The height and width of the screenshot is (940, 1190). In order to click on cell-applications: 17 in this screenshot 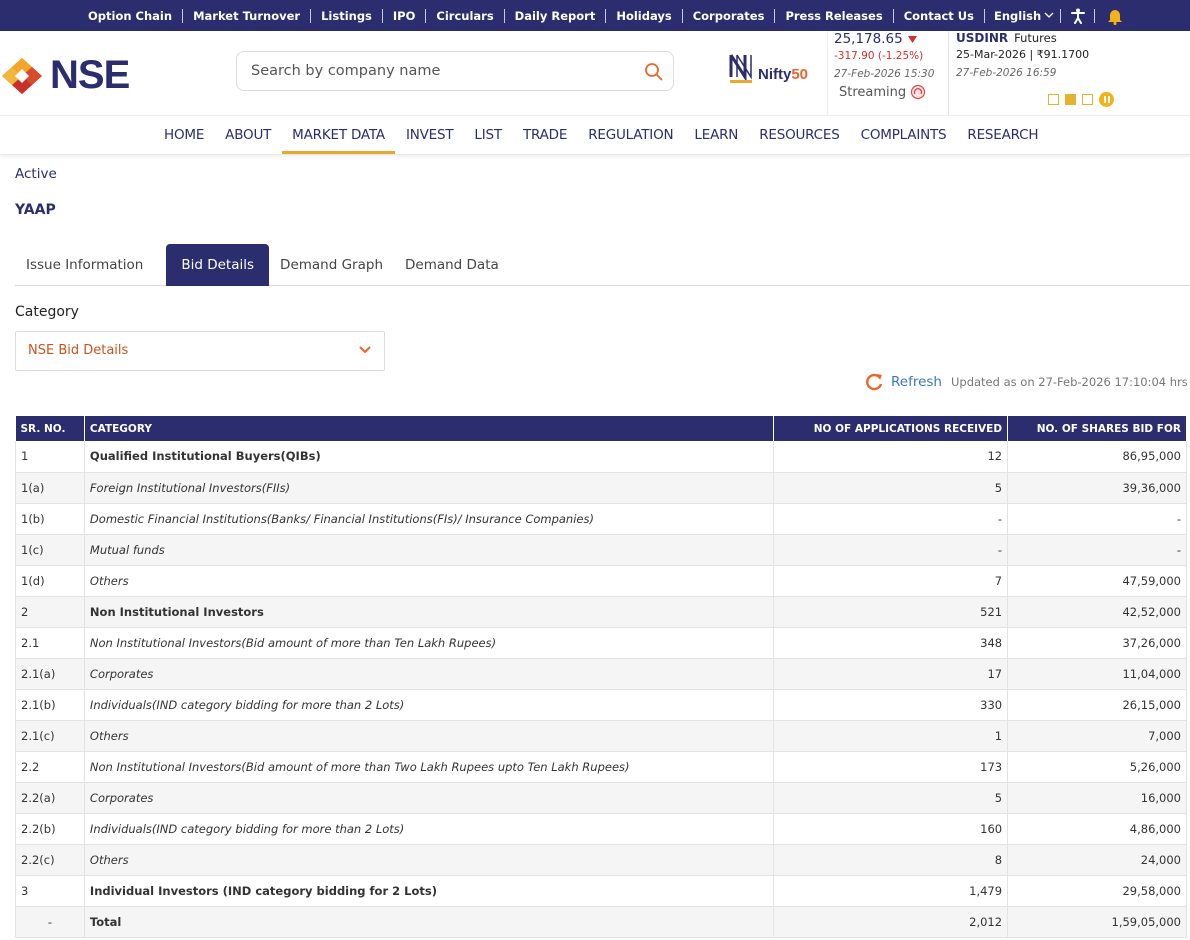, I will do `click(891, 674)`.